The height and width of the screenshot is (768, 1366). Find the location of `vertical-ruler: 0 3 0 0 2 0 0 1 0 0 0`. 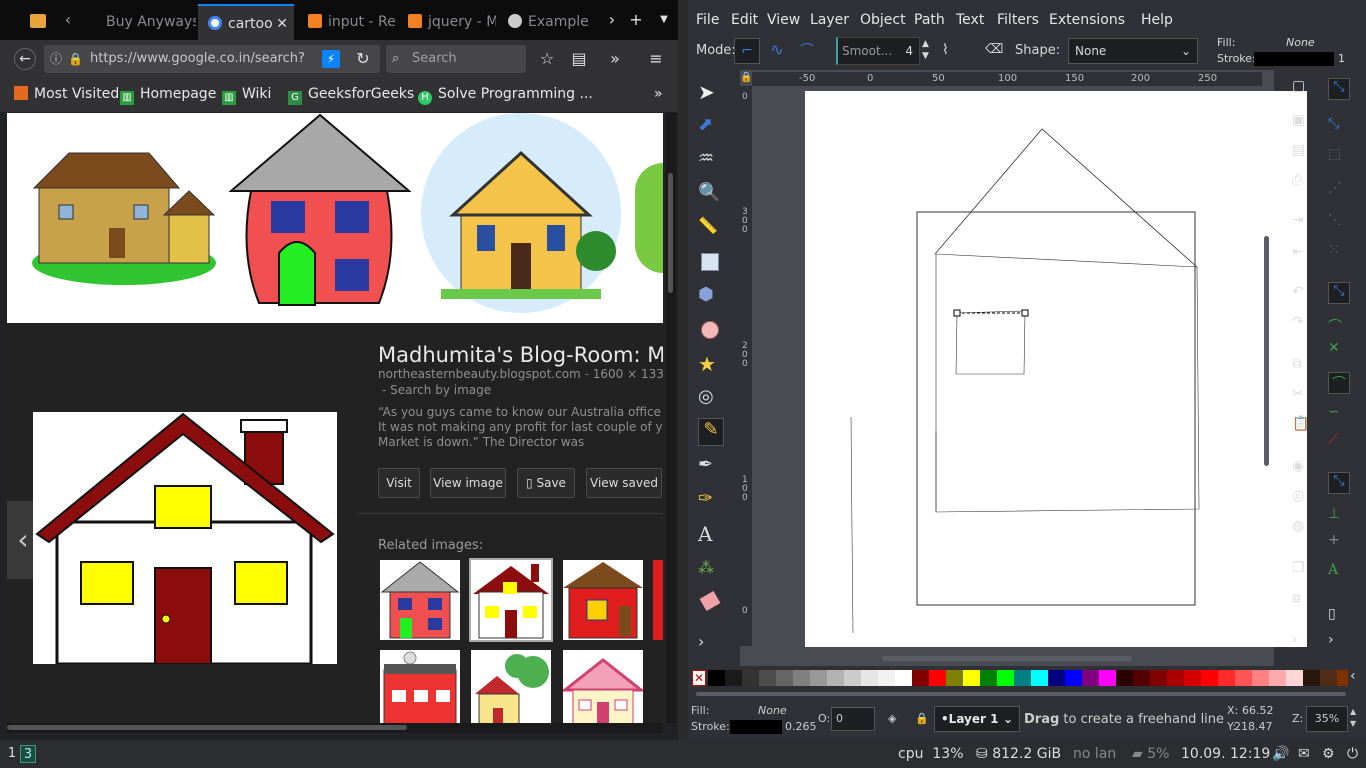

vertical-ruler: 0 3 0 0 2 0 0 1 0 0 0 is located at coordinates (746, 366).